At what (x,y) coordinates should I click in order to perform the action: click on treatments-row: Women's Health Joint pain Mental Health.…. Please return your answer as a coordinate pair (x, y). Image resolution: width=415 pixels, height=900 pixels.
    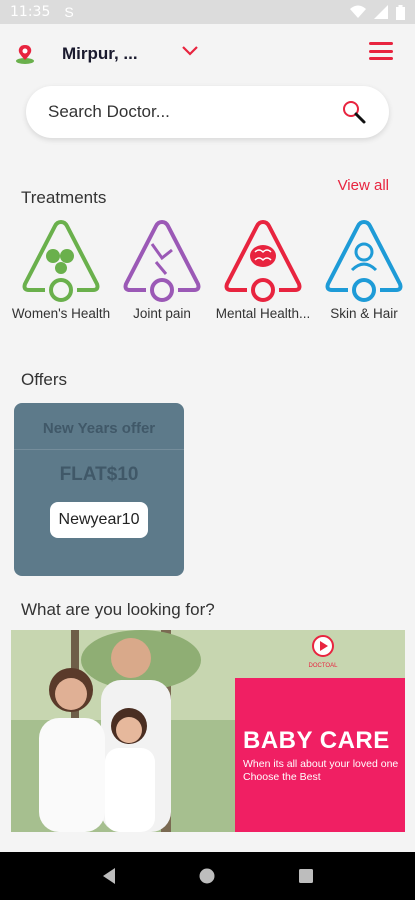
    Looking at the image, I should click on (207, 283).